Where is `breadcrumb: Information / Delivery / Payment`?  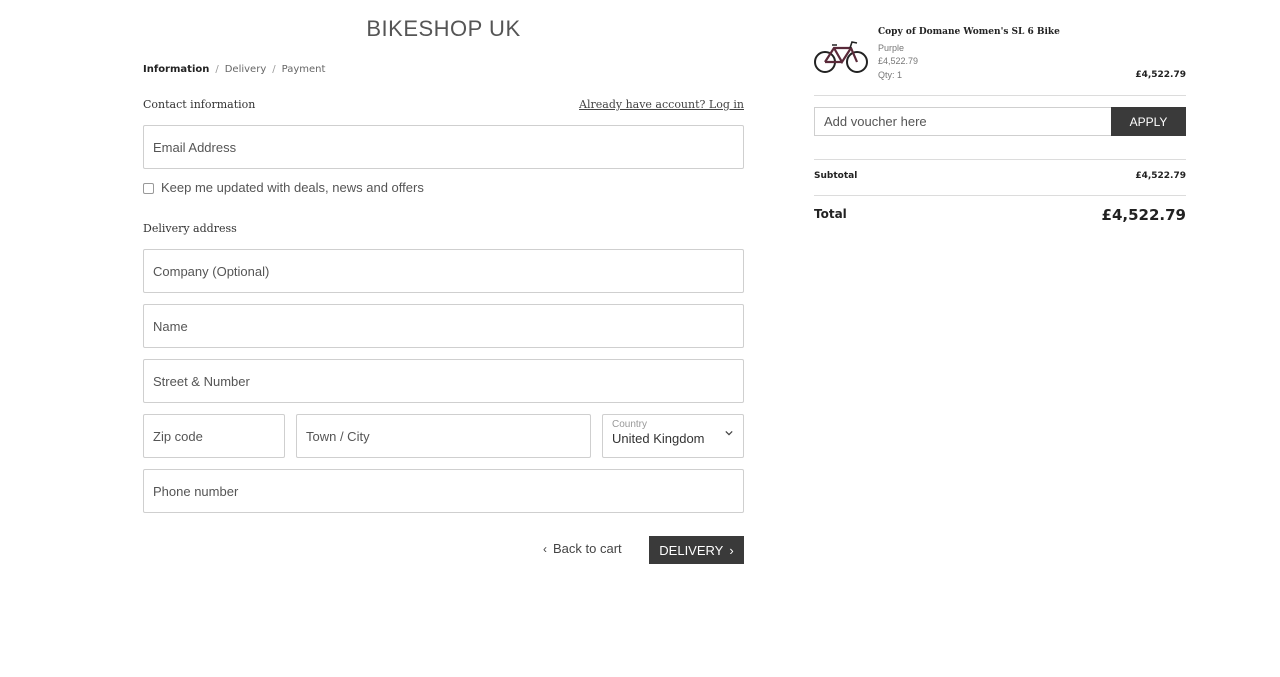 breadcrumb: Information / Delivery / Payment is located at coordinates (234, 69).